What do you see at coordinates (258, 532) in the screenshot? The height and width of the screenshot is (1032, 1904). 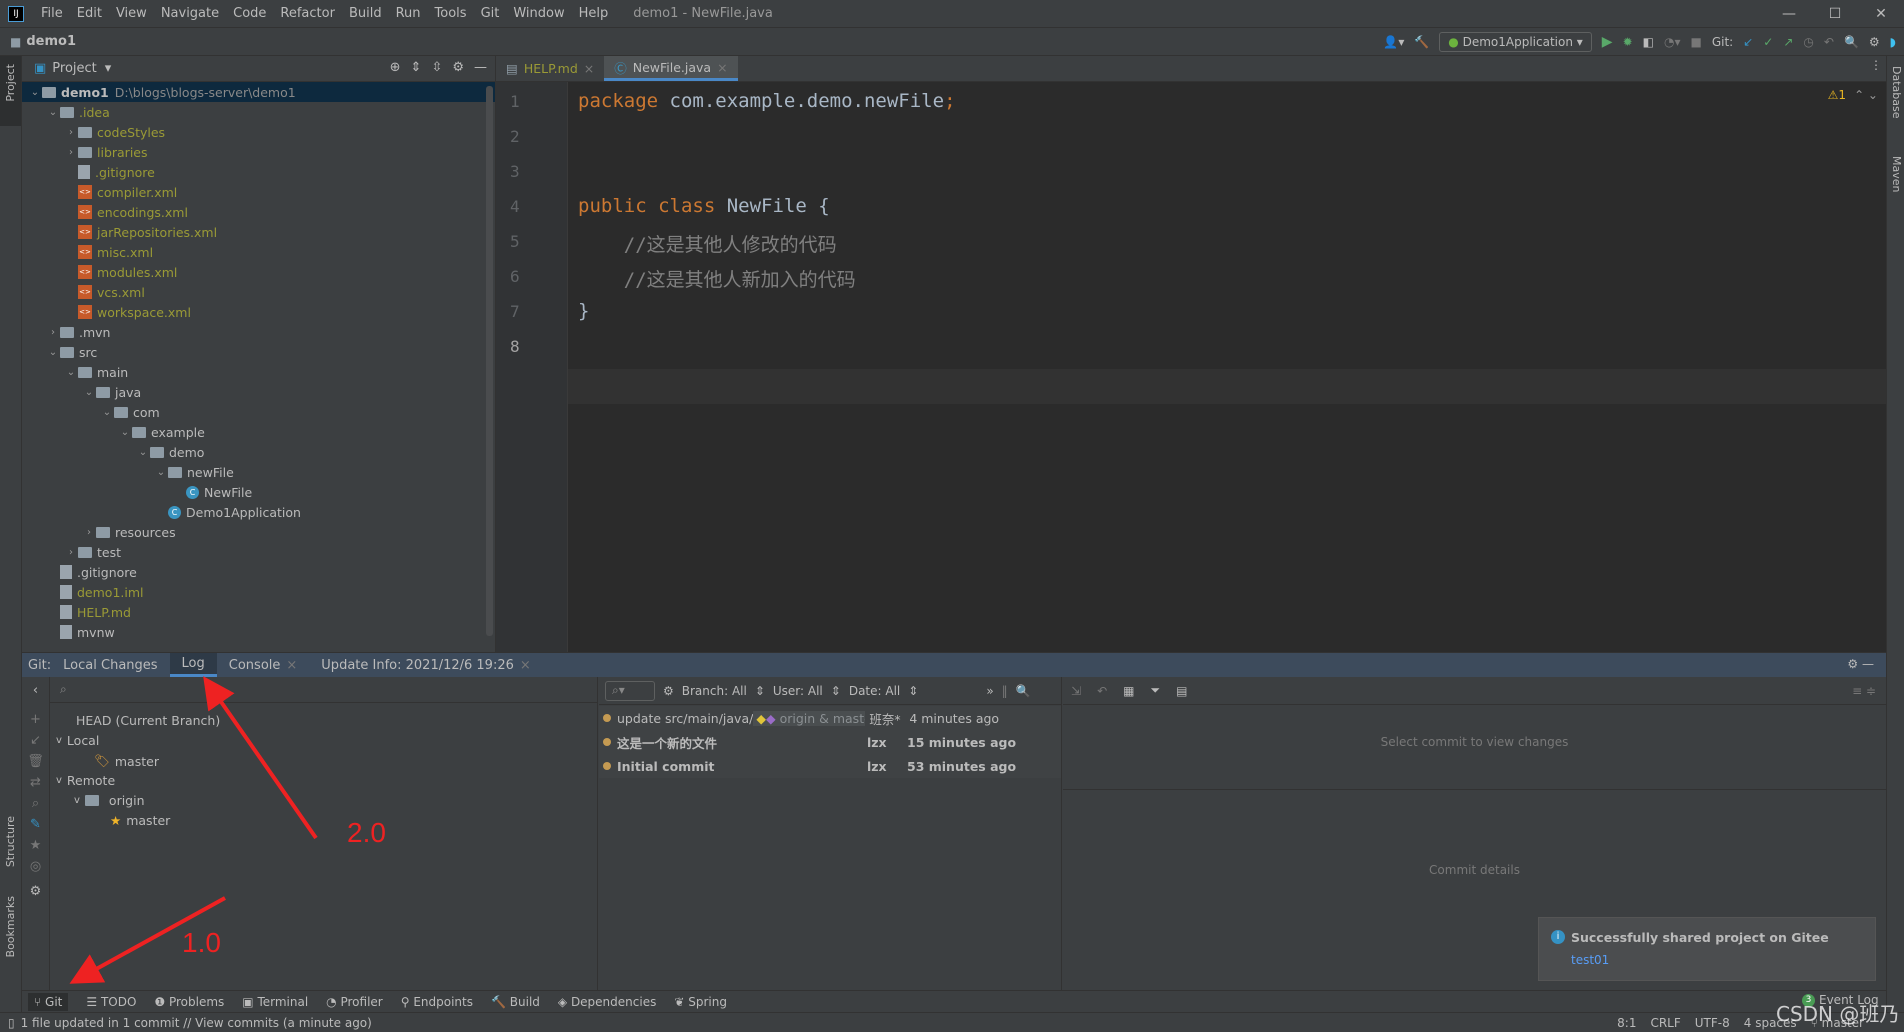 I see `tree-item: › resources` at bounding box center [258, 532].